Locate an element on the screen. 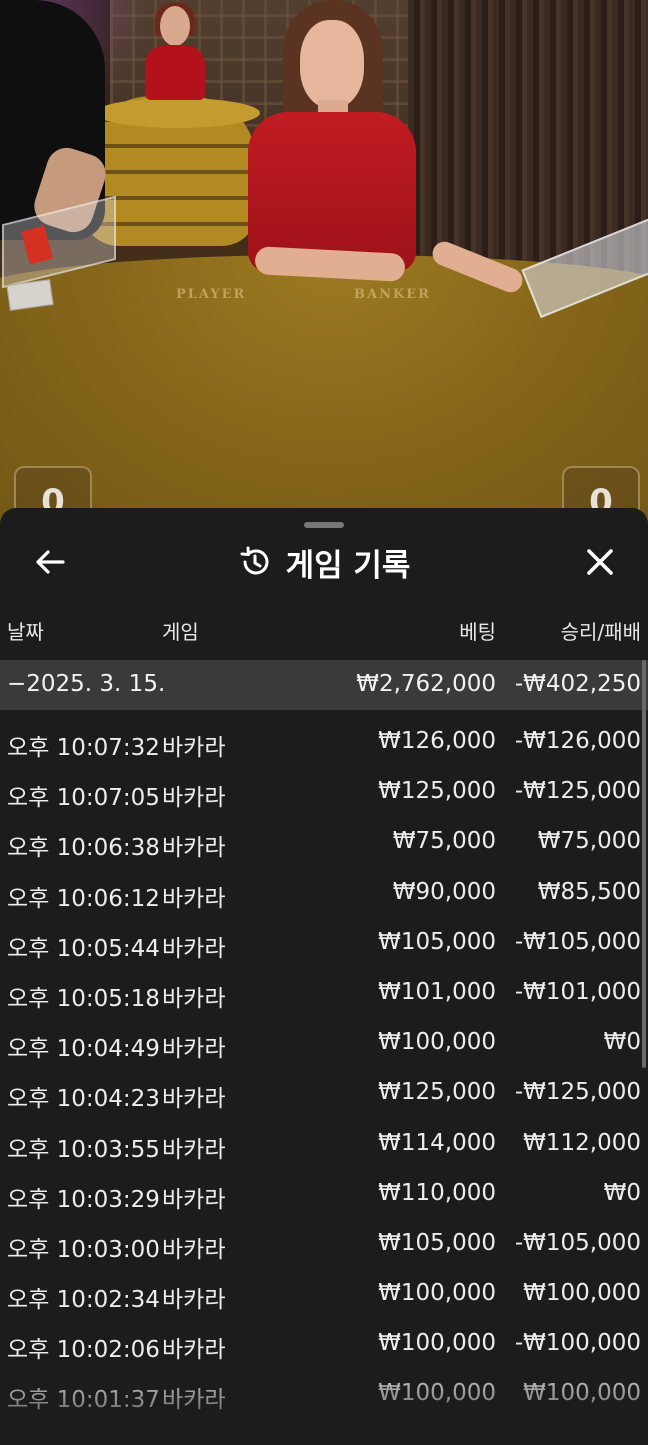 The image size is (648, 1445). page-title: 게임 기록 is located at coordinates (348, 565).